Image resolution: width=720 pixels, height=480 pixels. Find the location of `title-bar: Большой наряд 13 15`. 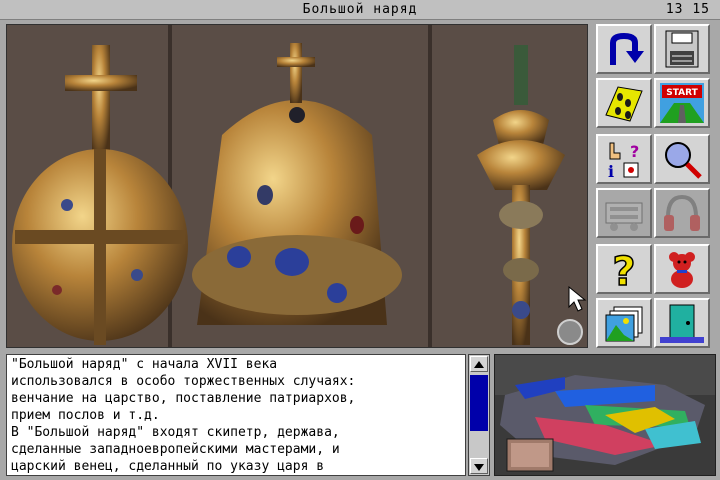

title-bar: Большой наряд 13 15 is located at coordinates (360, 10).